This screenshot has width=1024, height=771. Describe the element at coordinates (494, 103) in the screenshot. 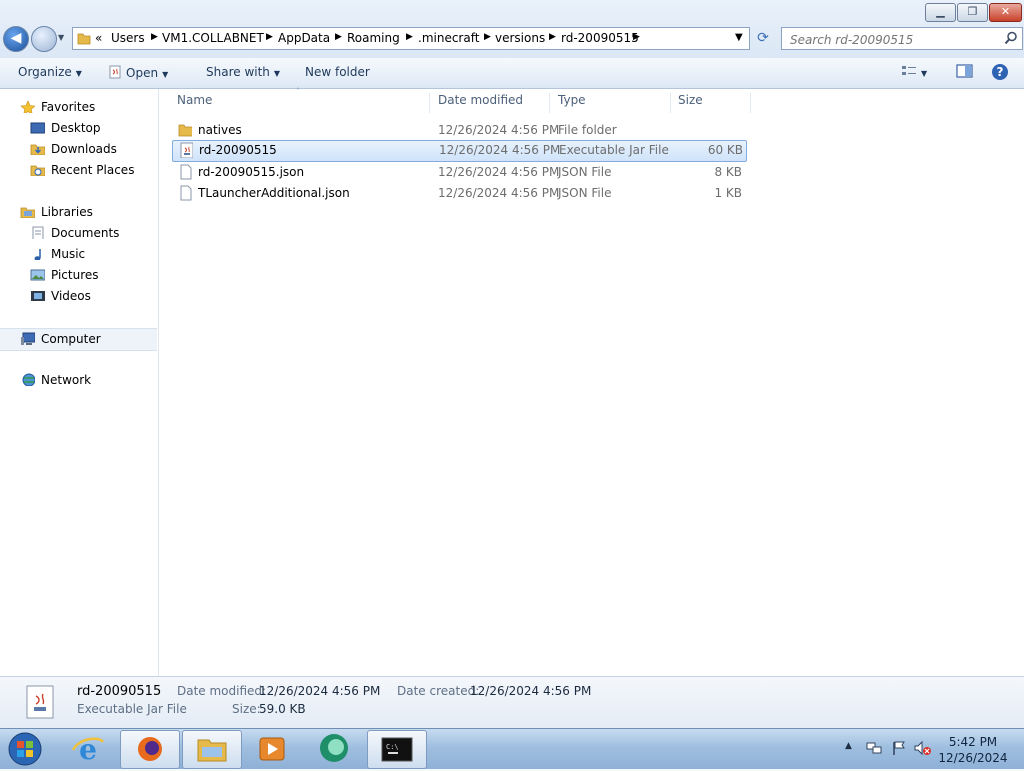

I see `column-header-date-modified: Date modified` at that location.